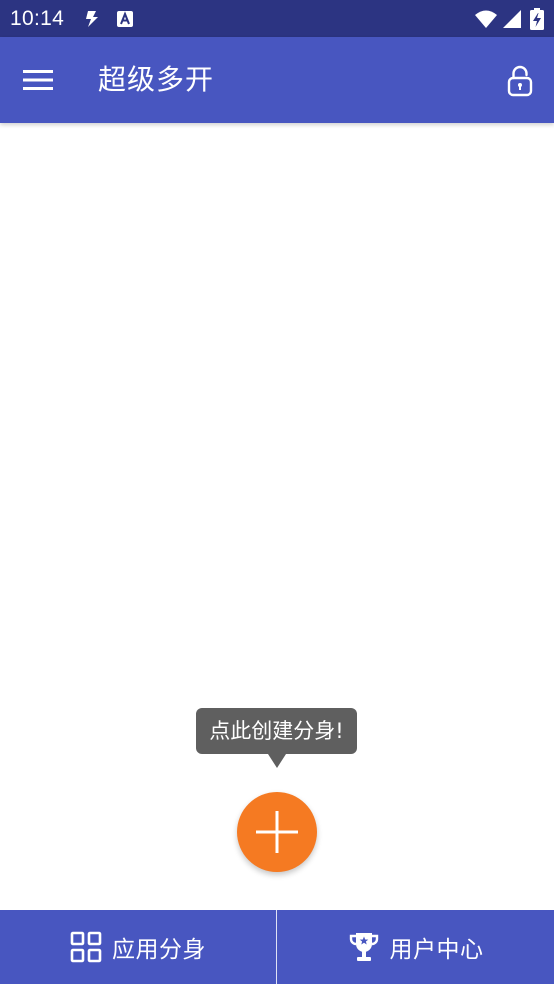  What do you see at coordinates (436, 950) in the screenshot?
I see `tab-user-center-label: 用户中心` at bounding box center [436, 950].